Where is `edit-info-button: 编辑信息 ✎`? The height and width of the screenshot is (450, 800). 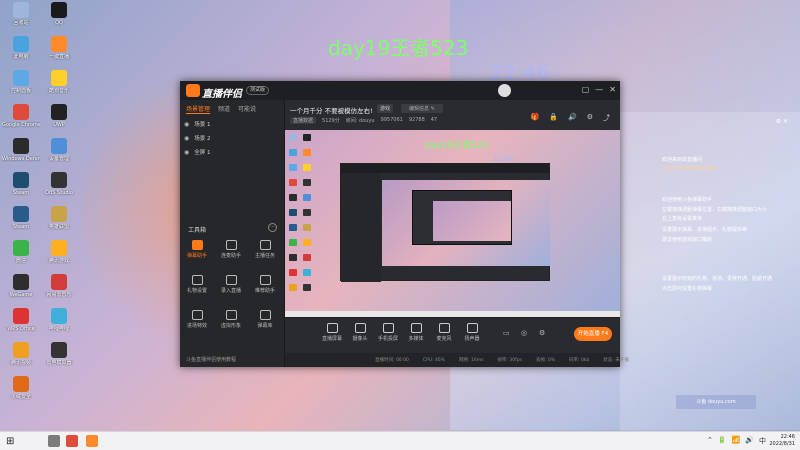
edit-info-button: 编辑信息 ✎ is located at coordinates (422, 108).